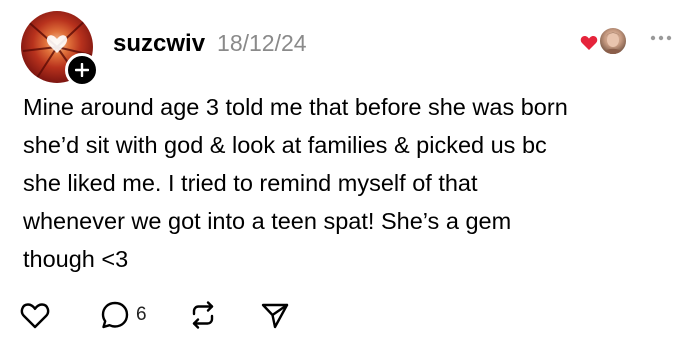 Image resolution: width=700 pixels, height=346 pixels. I want to click on like-button, so click(60, 315).